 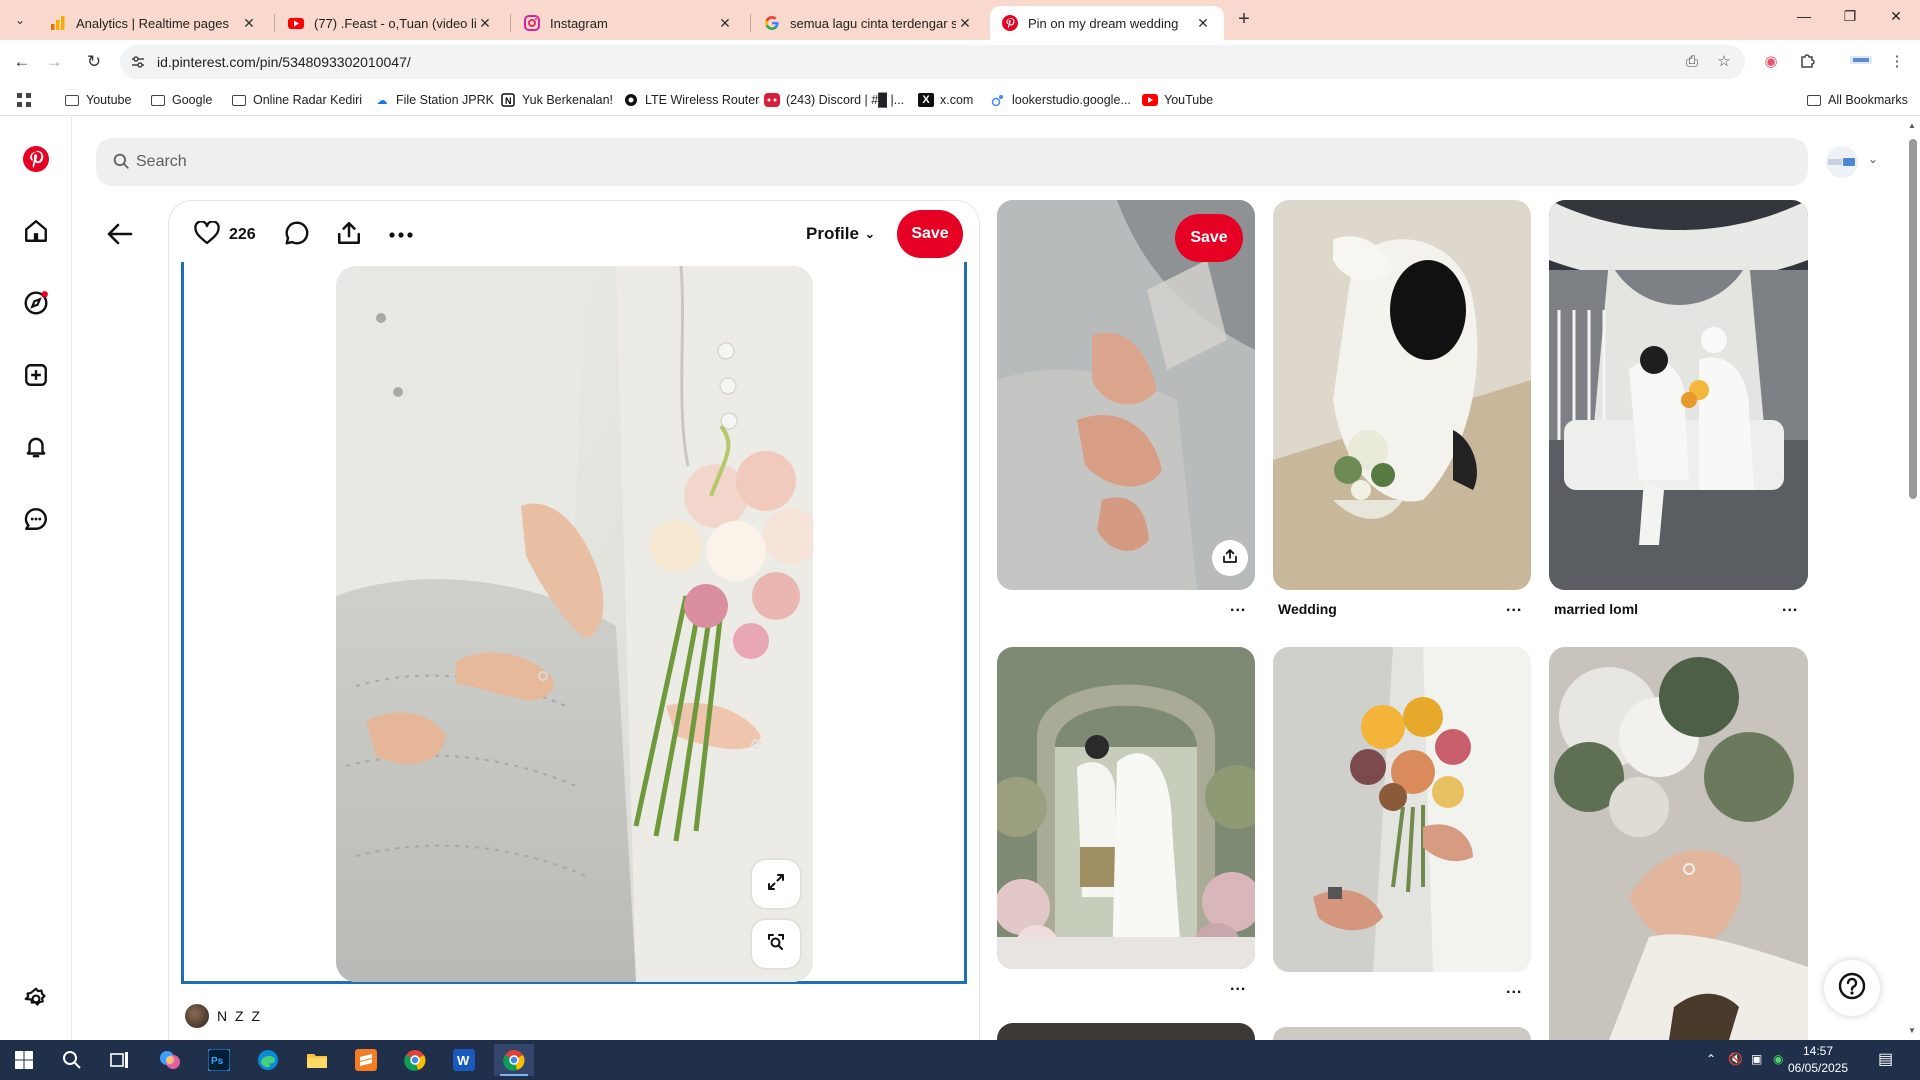 What do you see at coordinates (956, 162) in the screenshot?
I see `search-input` at bounding box center [956, 162].